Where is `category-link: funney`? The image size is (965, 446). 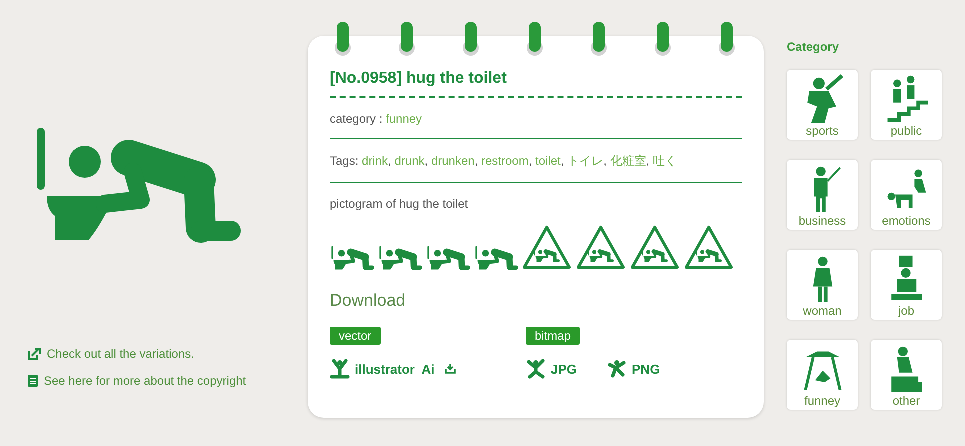 category-link: funney is located at coordinates (404, 119).